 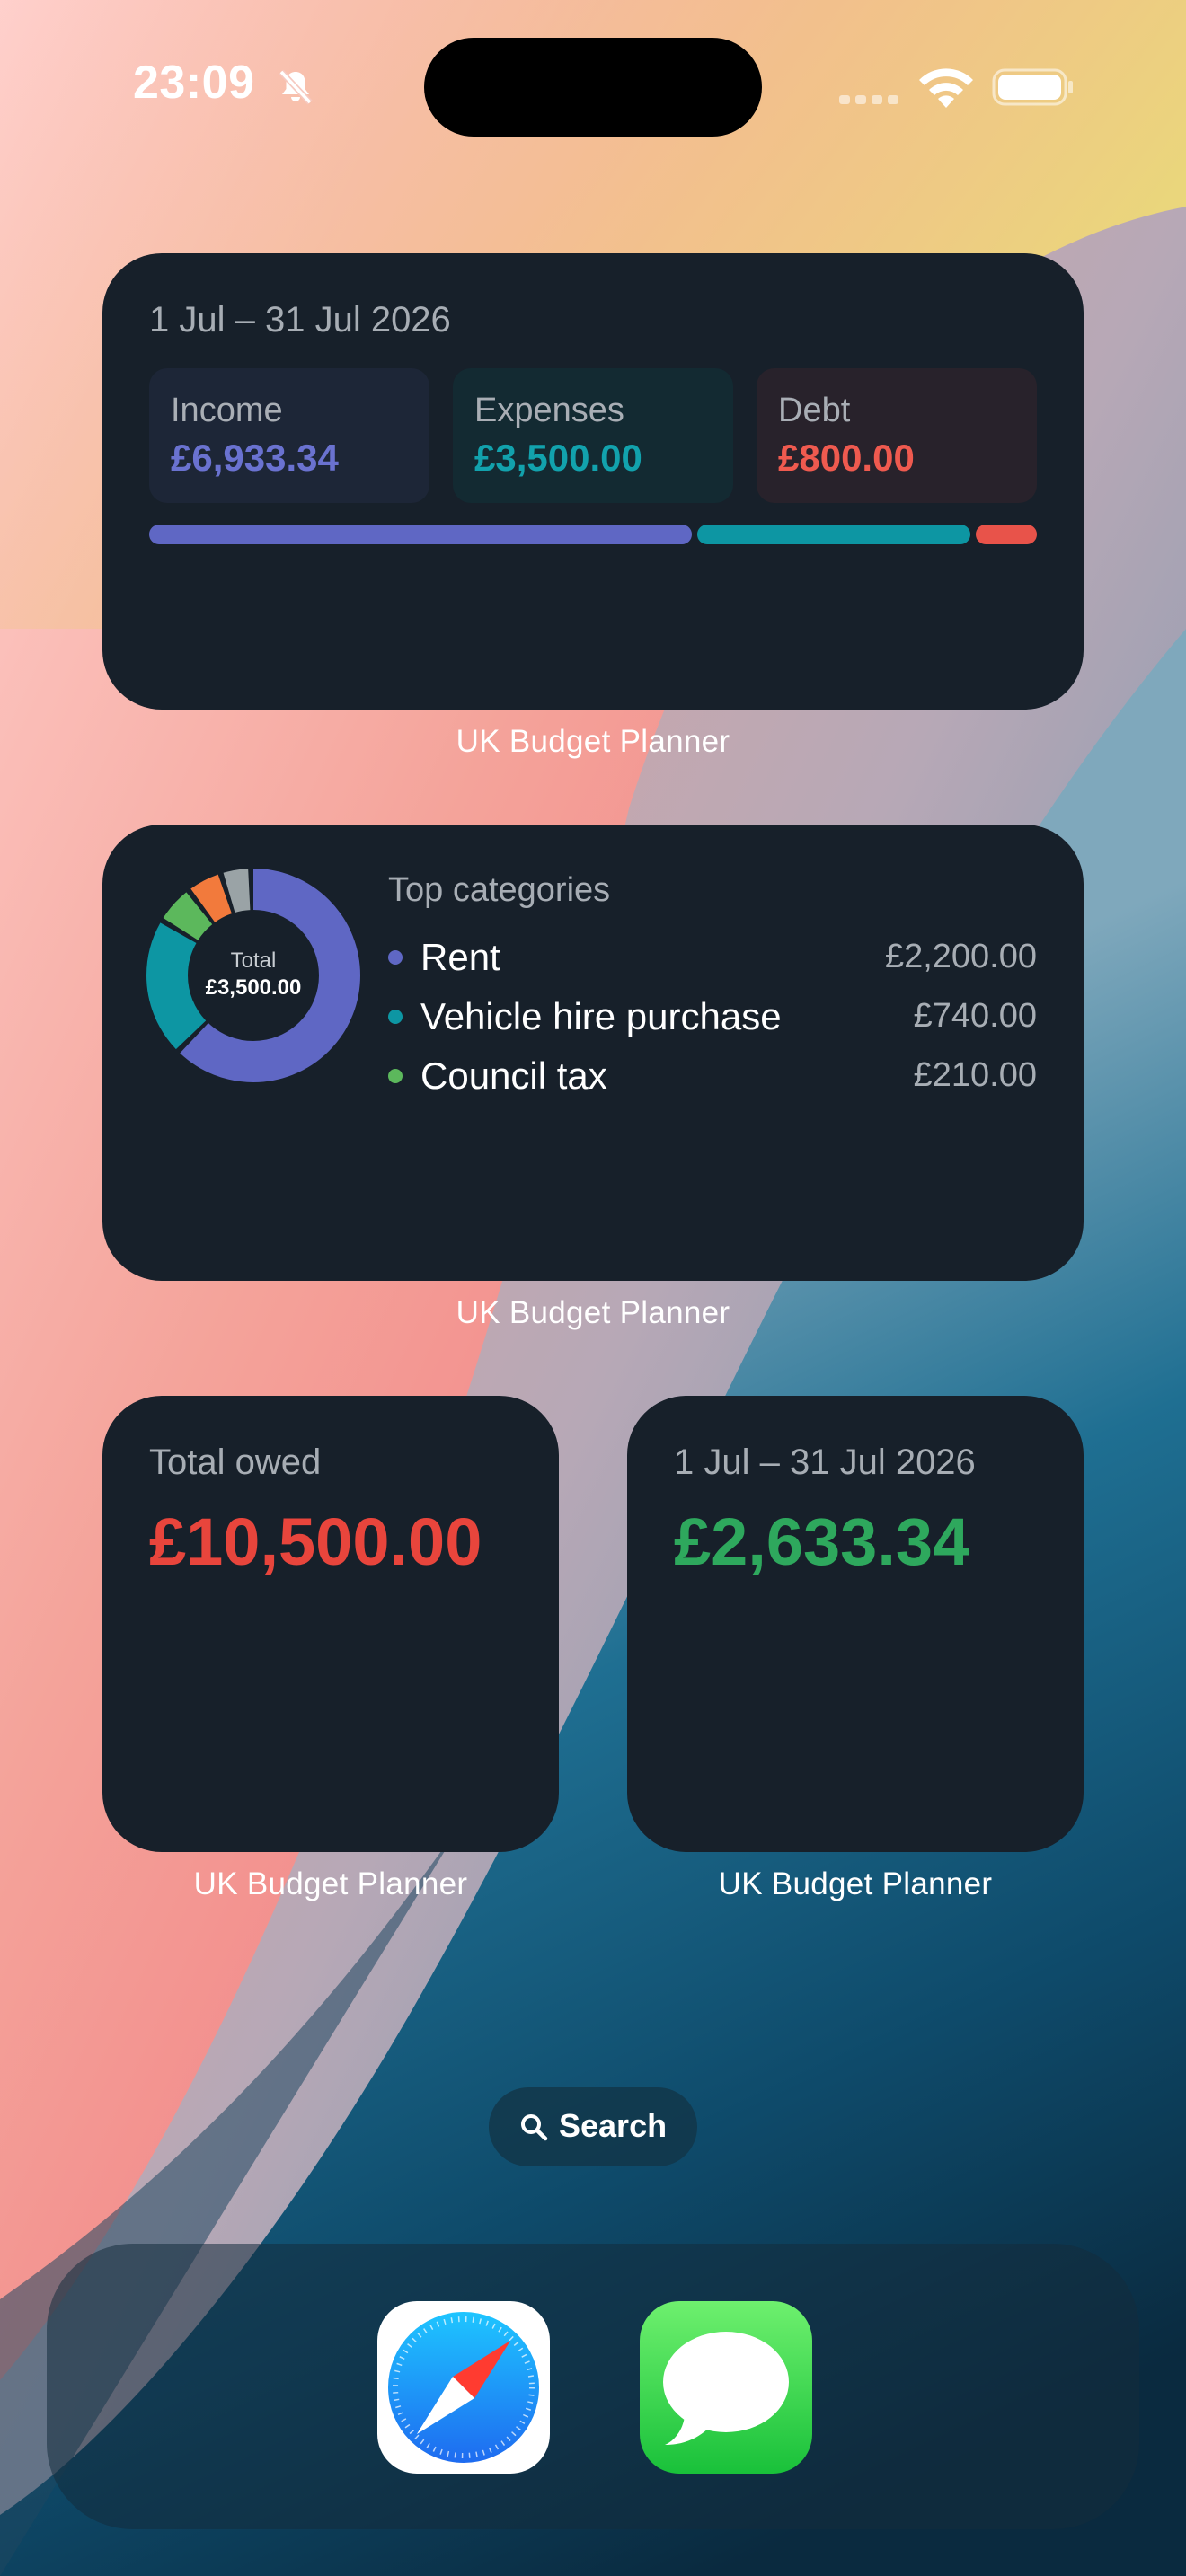 What do you see at coordinates (300, 320) in the screenshot?
I see `period-label: 1 Jul – 31 Jul 2026` at bounding box center [300, 320].